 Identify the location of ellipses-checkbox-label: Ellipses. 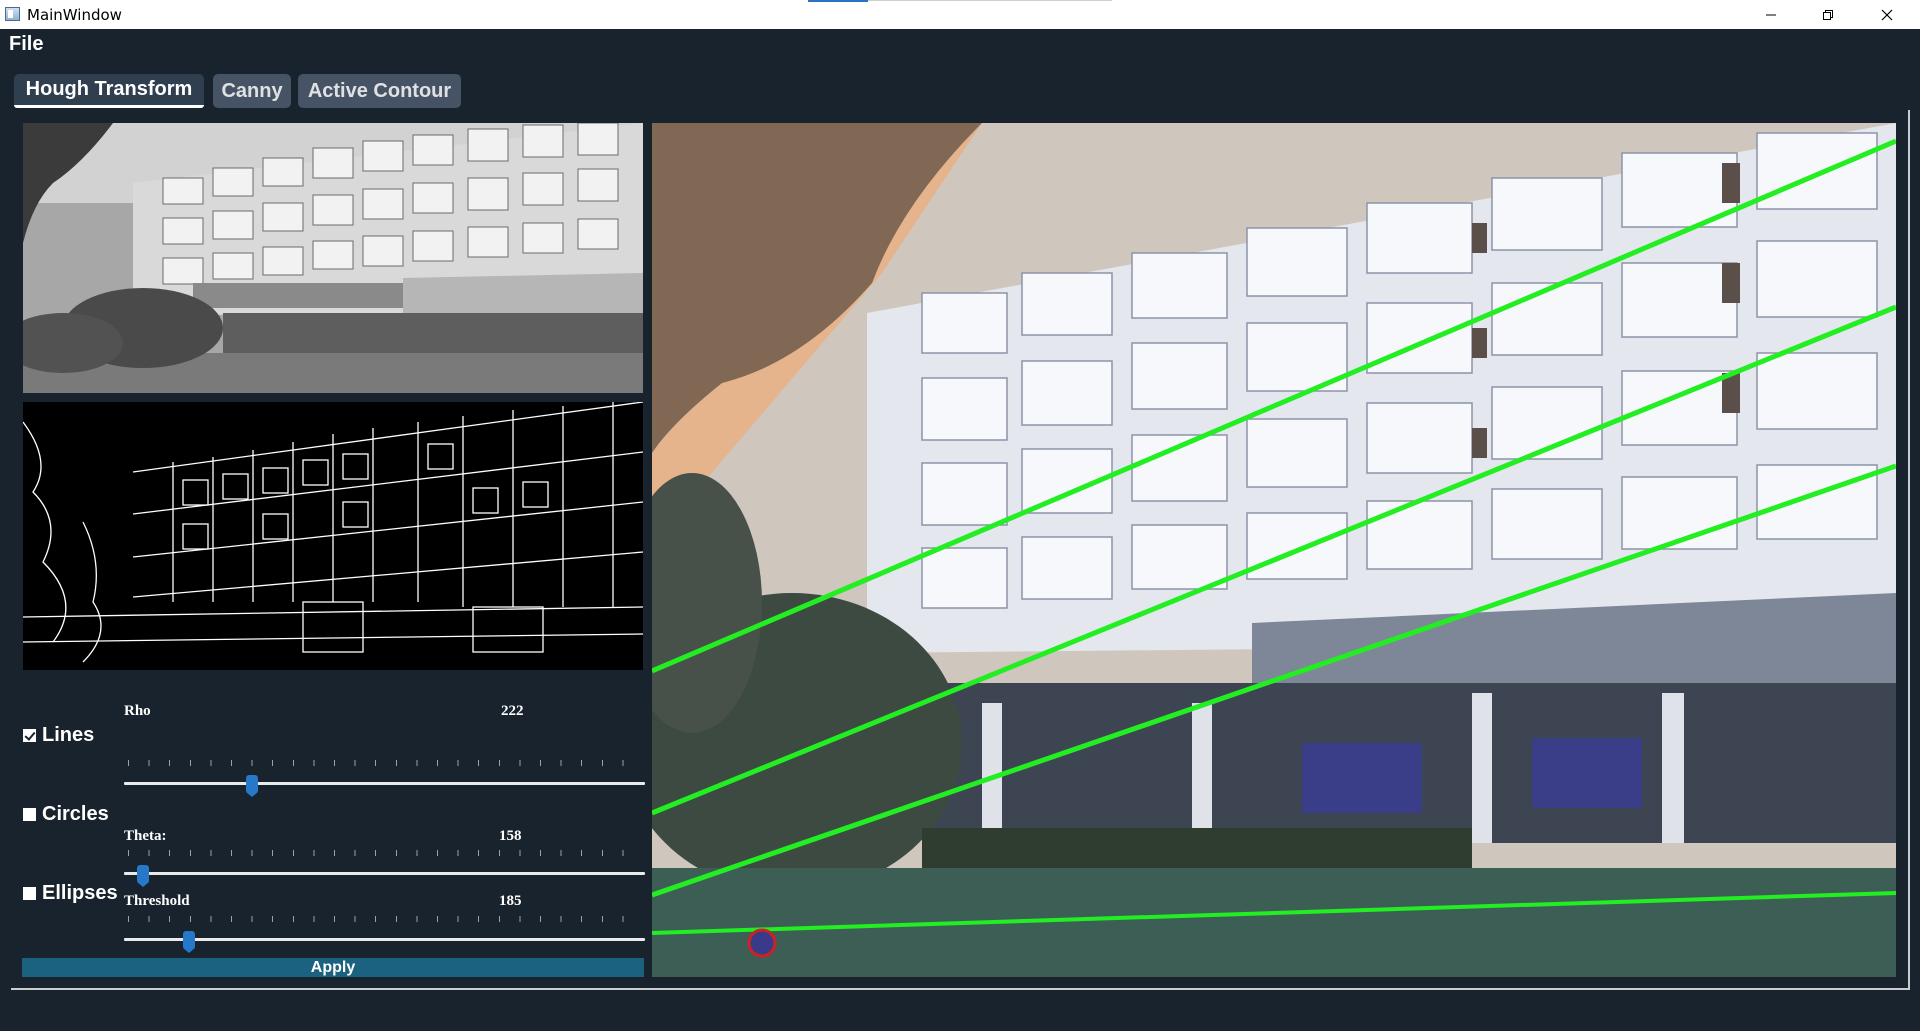
(80, 893).